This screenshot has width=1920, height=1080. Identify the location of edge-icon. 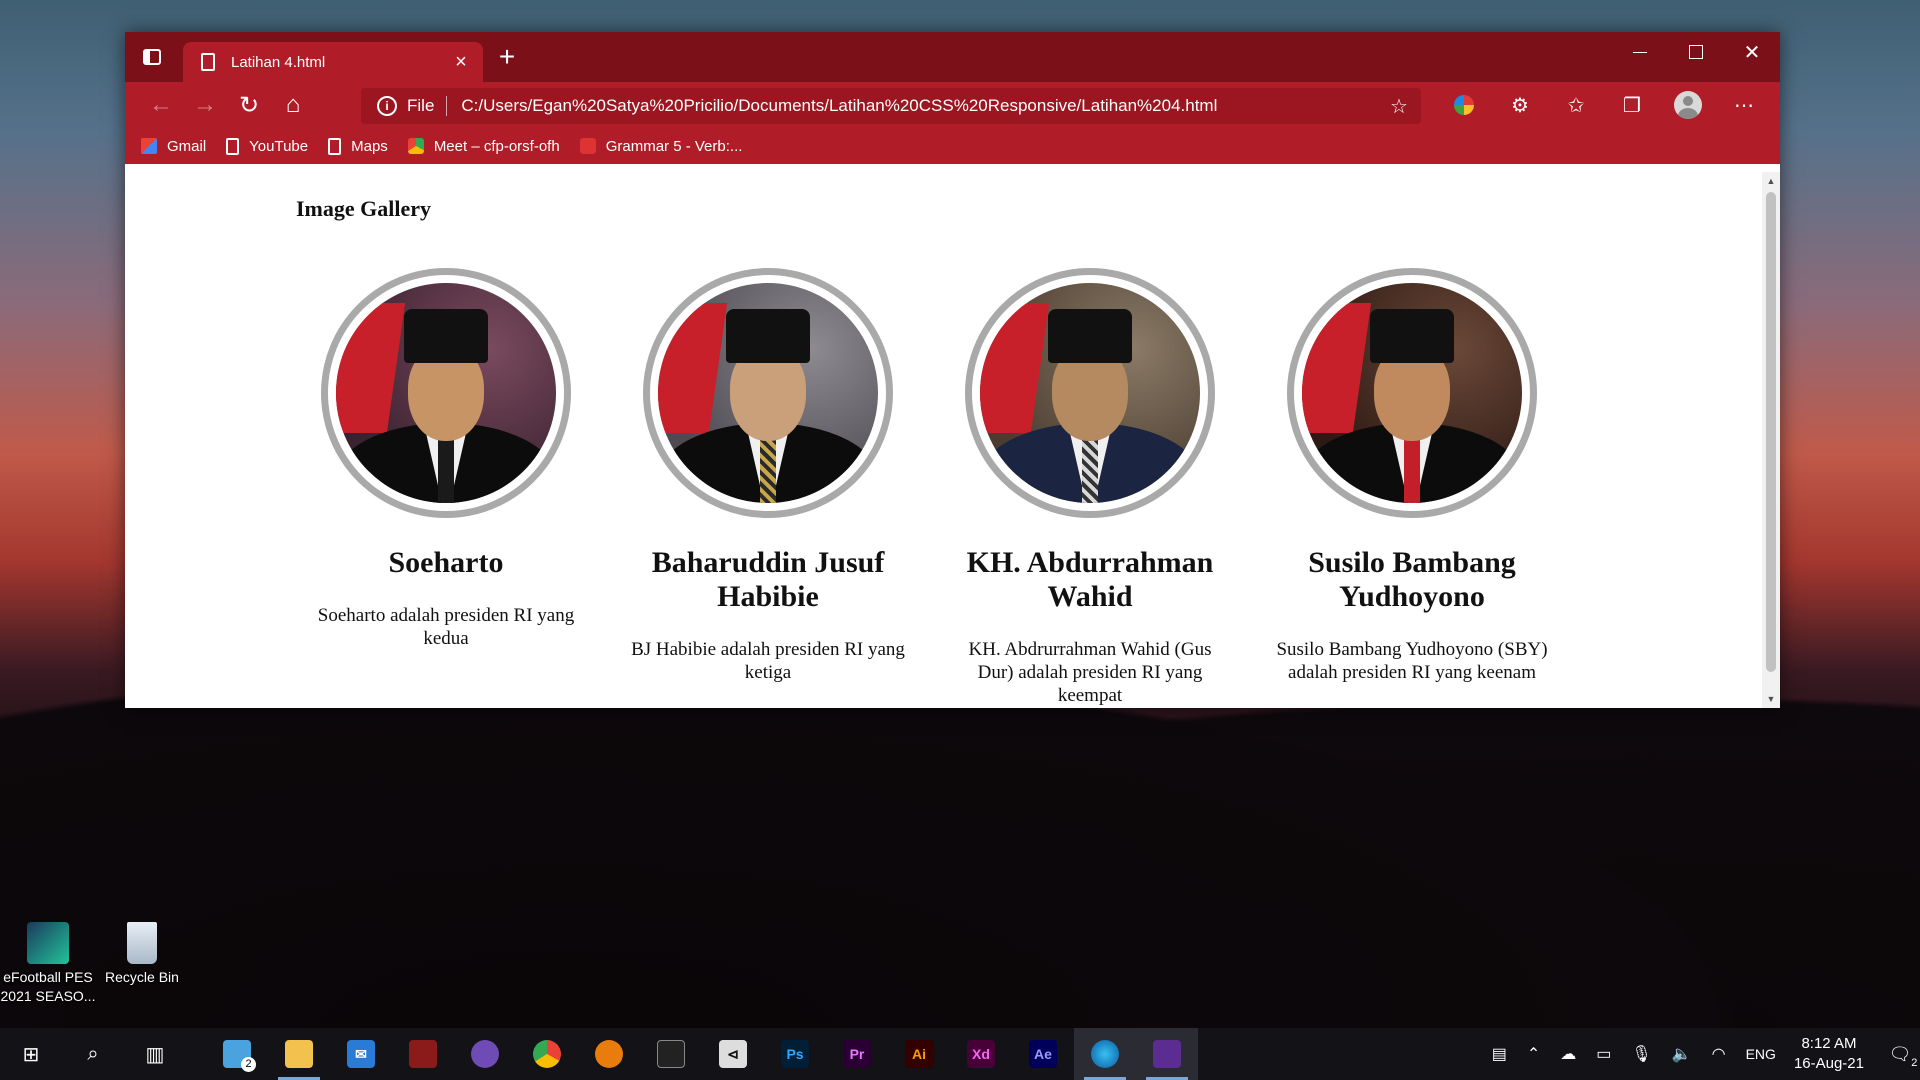
(1105, 1054).